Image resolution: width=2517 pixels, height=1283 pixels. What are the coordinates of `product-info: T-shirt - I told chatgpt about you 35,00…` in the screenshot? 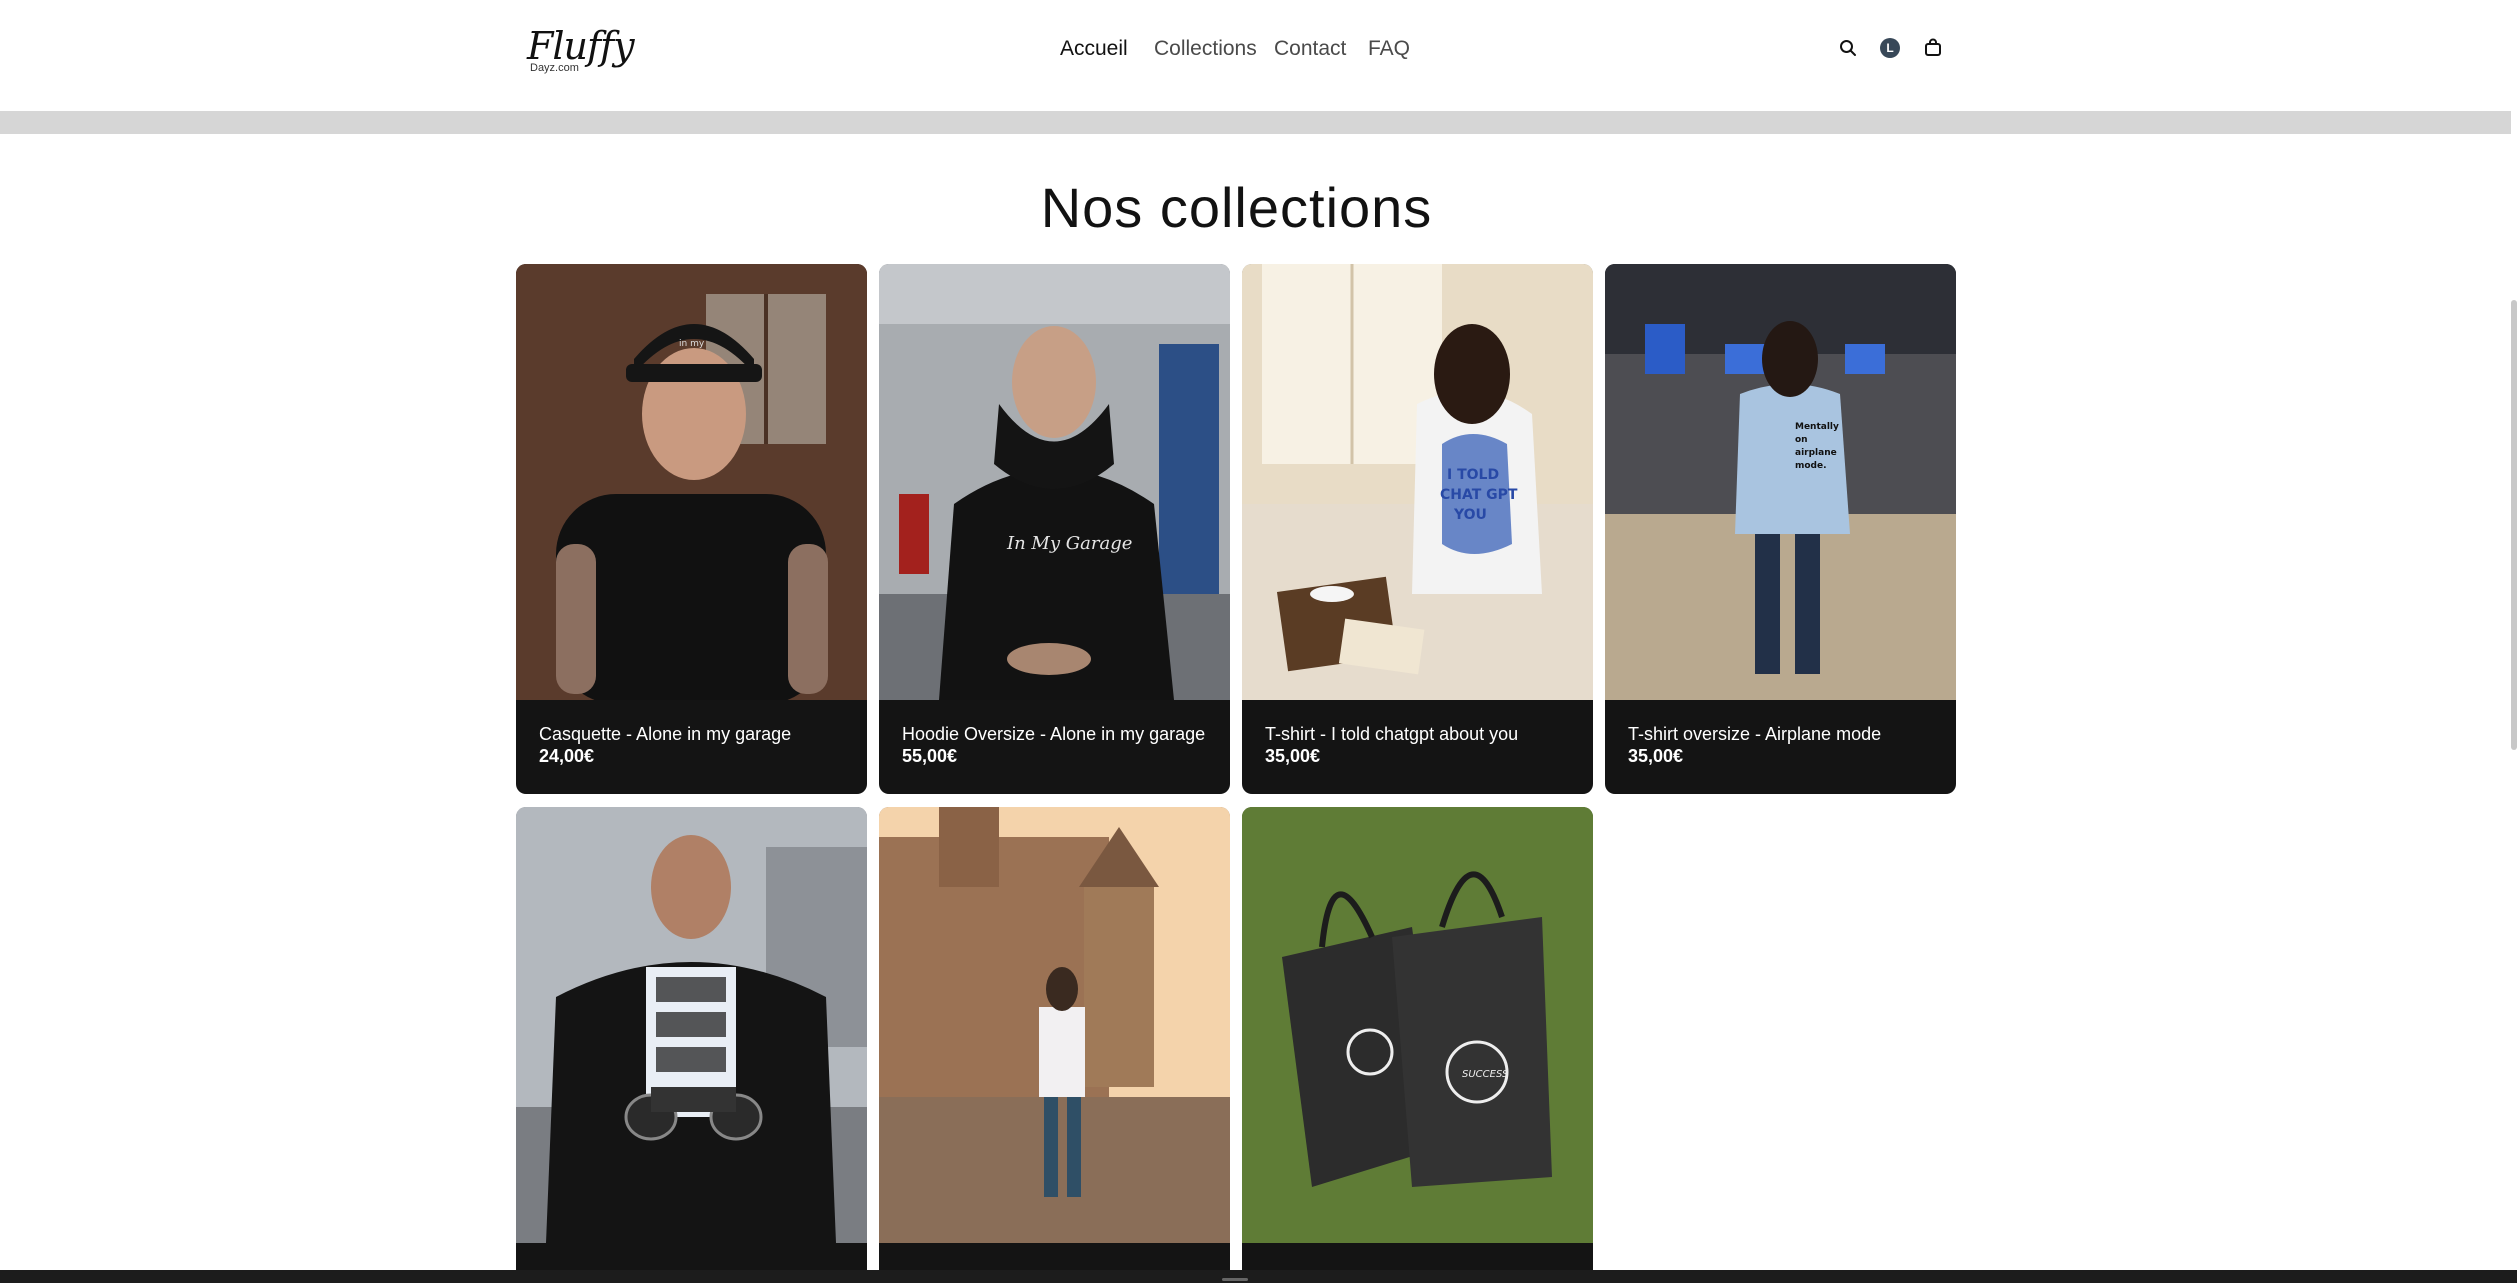 It's located at (1417, 747).